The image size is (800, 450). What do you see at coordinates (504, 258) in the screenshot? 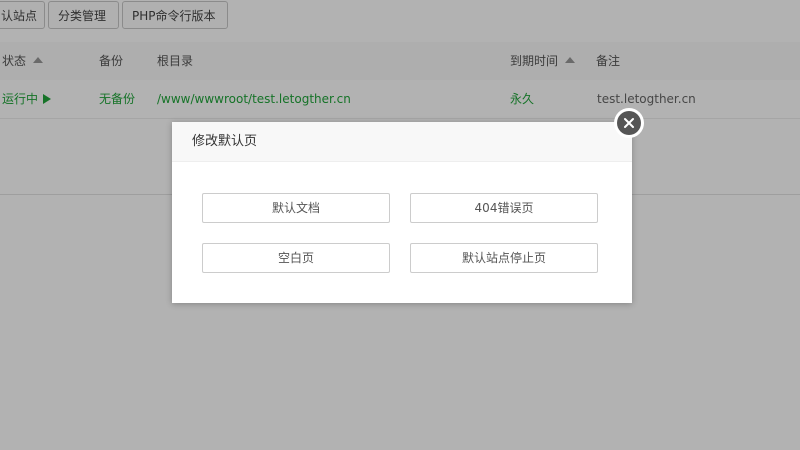
I see `default-site-stop-page-button: 默认站点停止页` at bounding box center [504, 258].